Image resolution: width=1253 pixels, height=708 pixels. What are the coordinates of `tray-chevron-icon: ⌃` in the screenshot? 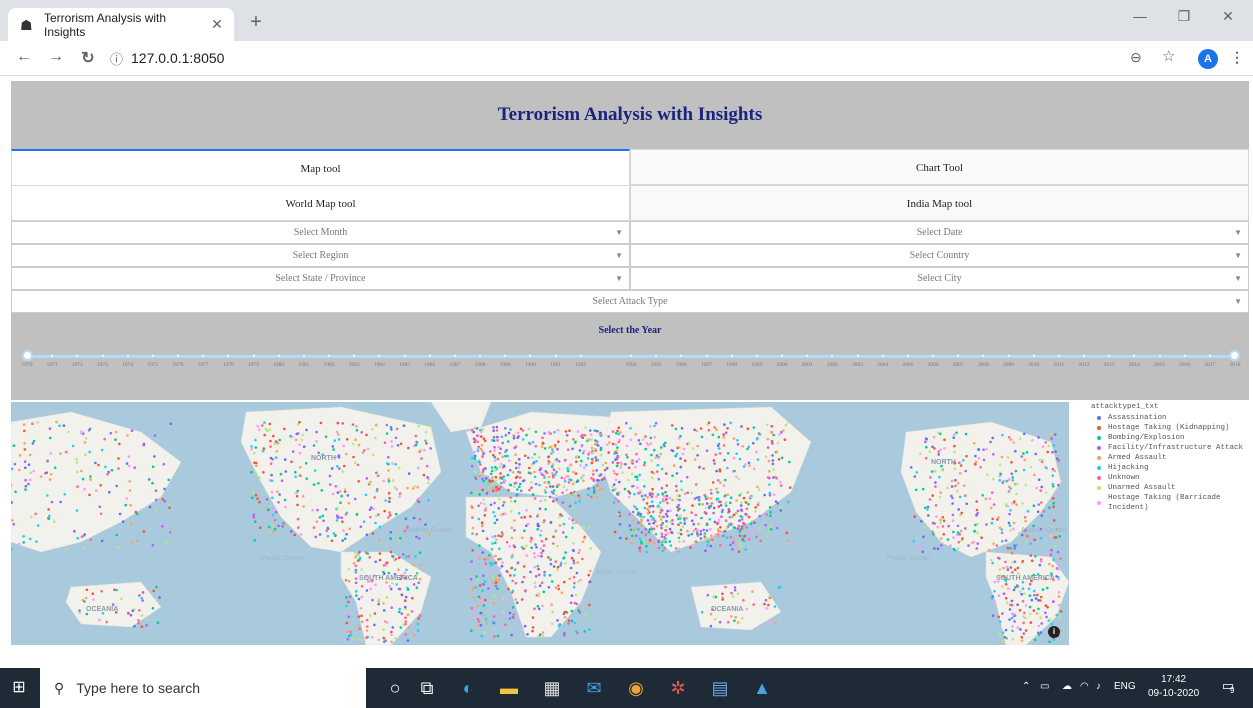 It's located at (1026, 686).